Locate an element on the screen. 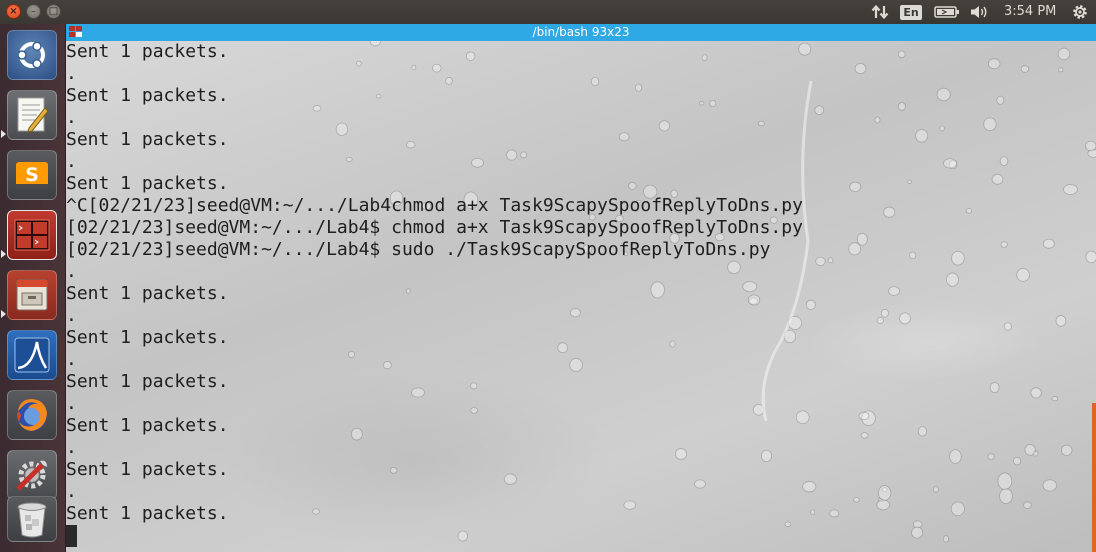 The width and height of the screenshot is (1096, 552). terminal-icon is located at coordinates (32, 235).